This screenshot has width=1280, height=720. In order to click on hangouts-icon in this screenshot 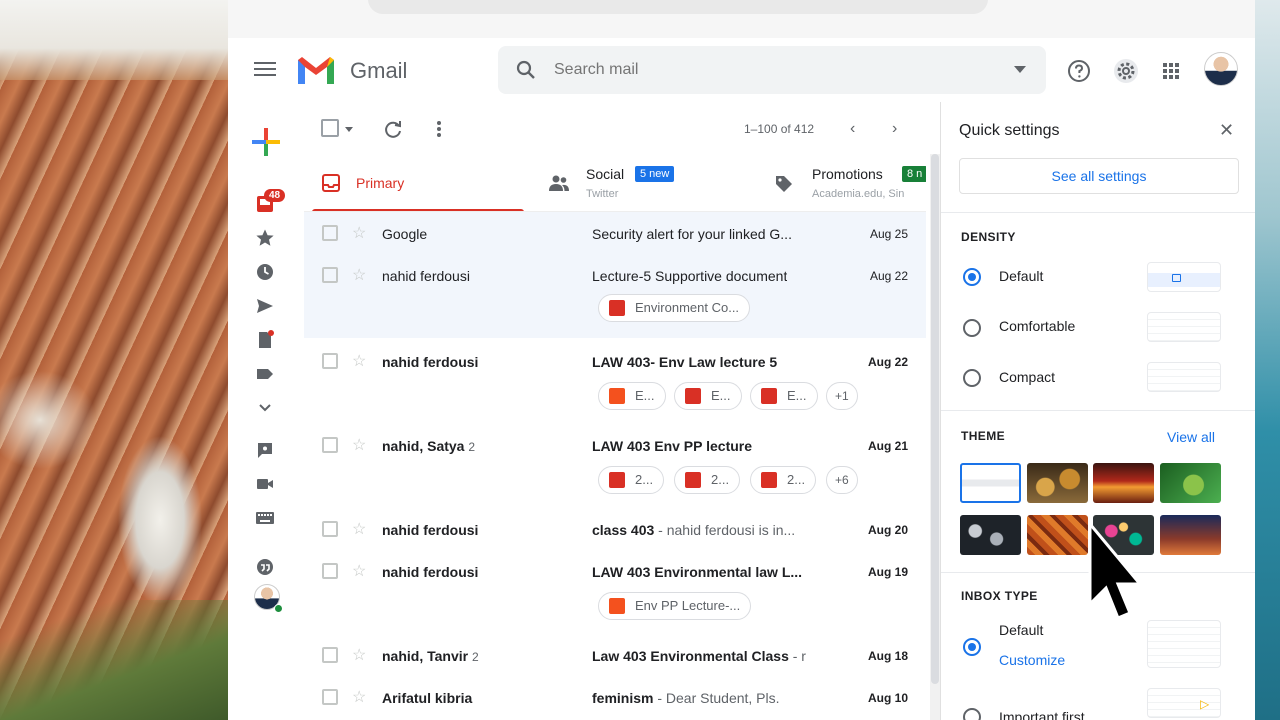, I will do `click(265, 568)`.